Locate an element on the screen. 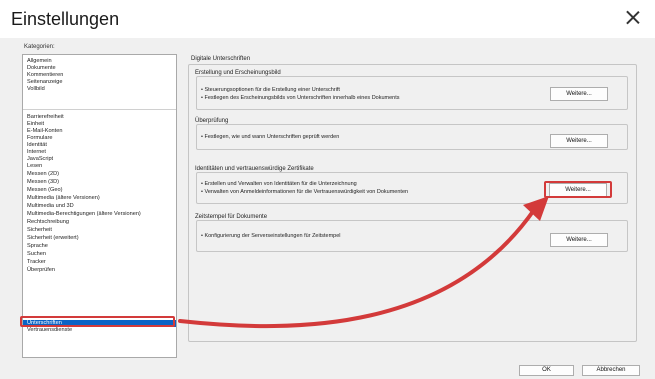 The width and height of the screenshot is (655, 379). category-item: Allgemein is located at coordinates (39, 61).